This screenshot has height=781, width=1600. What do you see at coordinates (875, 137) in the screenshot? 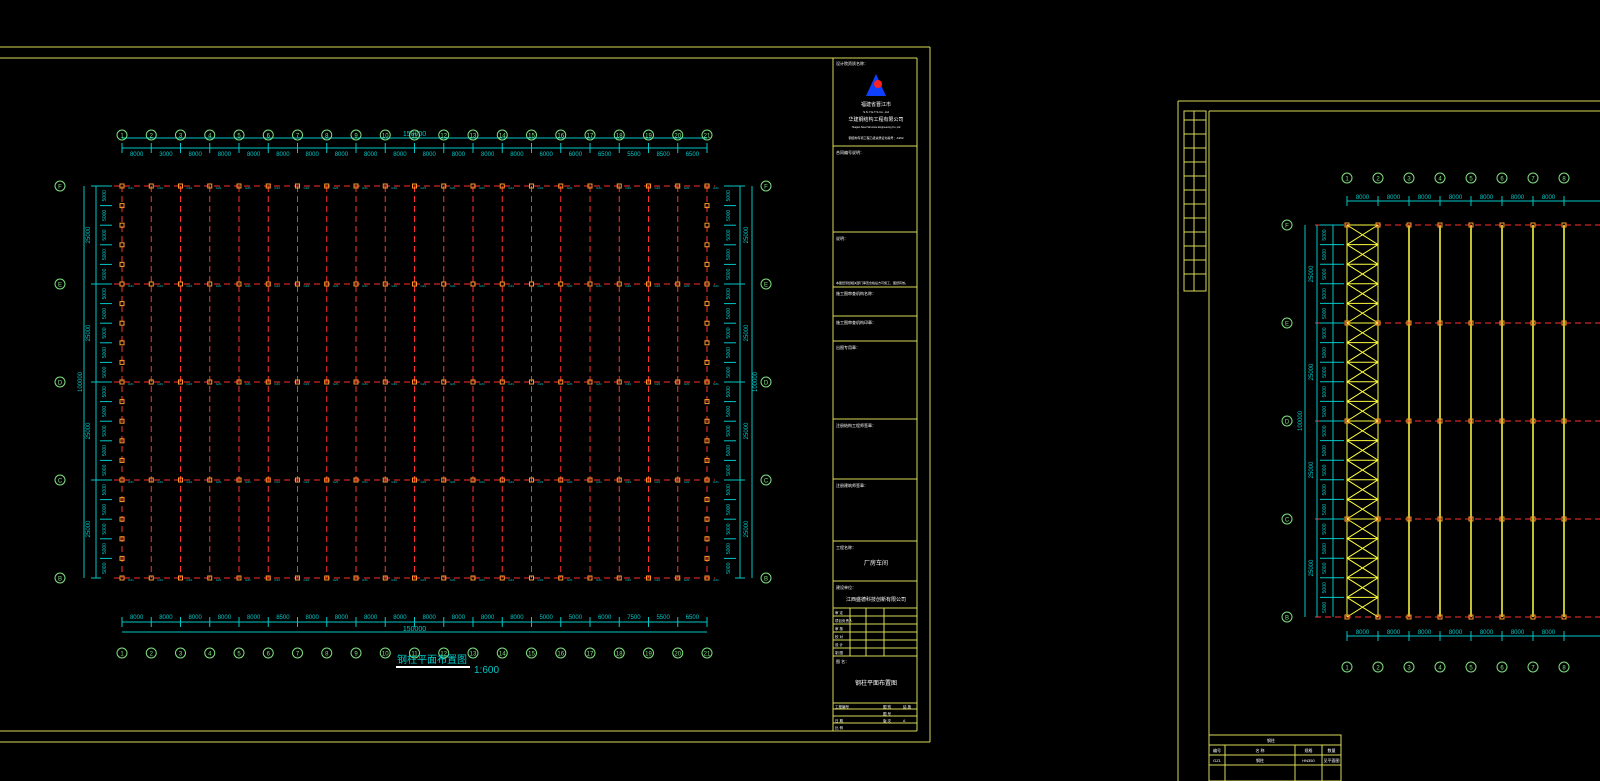
I see `tb-cert: 钢结构专项工程乙级资质证书编号：A352` at bounding box center [875, 137].